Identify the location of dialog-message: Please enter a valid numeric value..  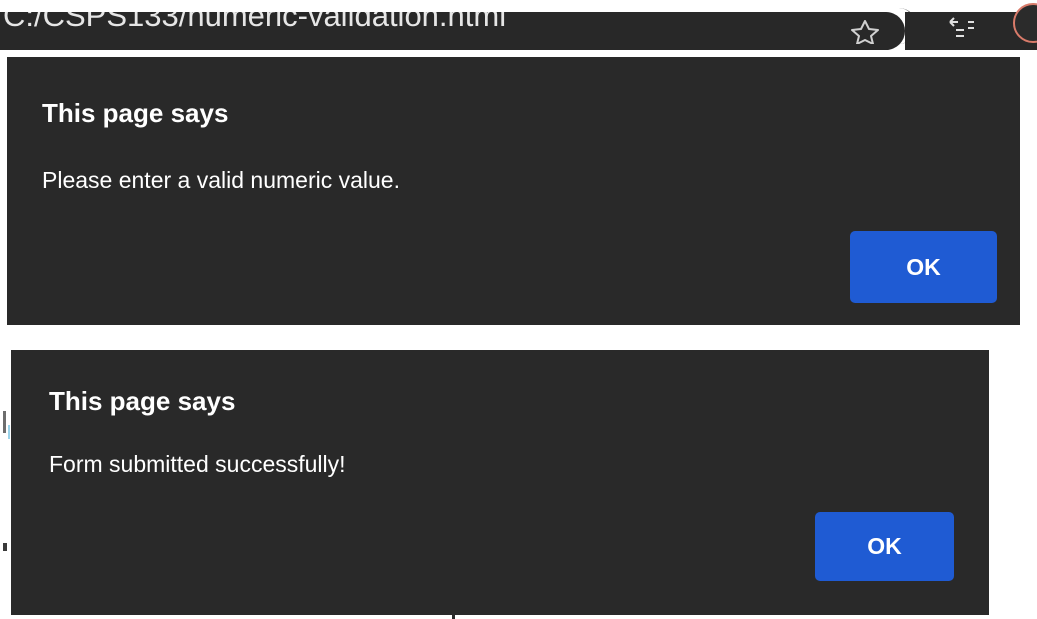
(221, 180).